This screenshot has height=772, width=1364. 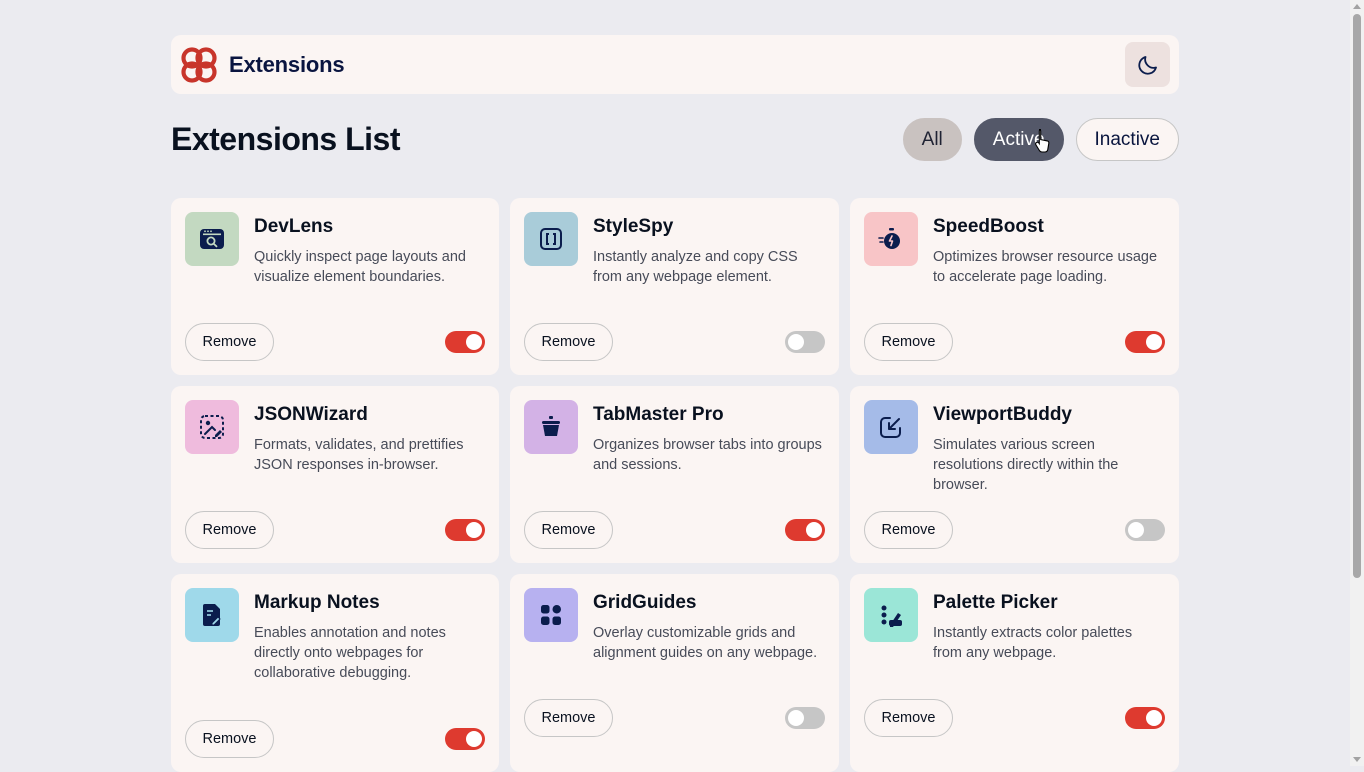 What do you see at coordinates (675, 64) in the screenshot?
I see `app-header: Extensions` at bounding box center [675, 64].